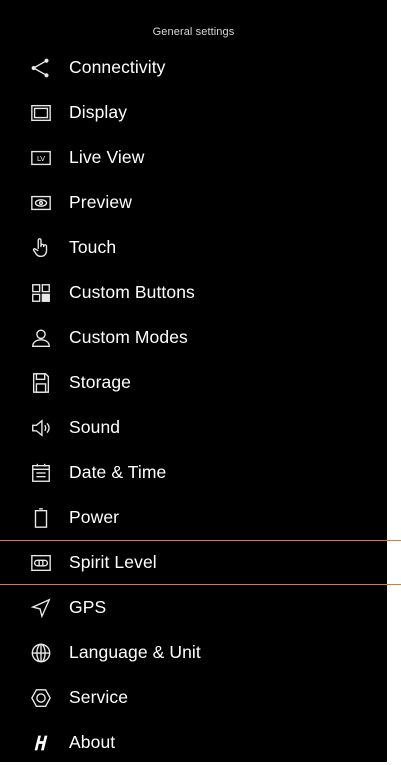  What do you see at coordinates (88, 607) in the screenshot?
I see `menu-item-label: GPS` at bounding box center [88, 607].